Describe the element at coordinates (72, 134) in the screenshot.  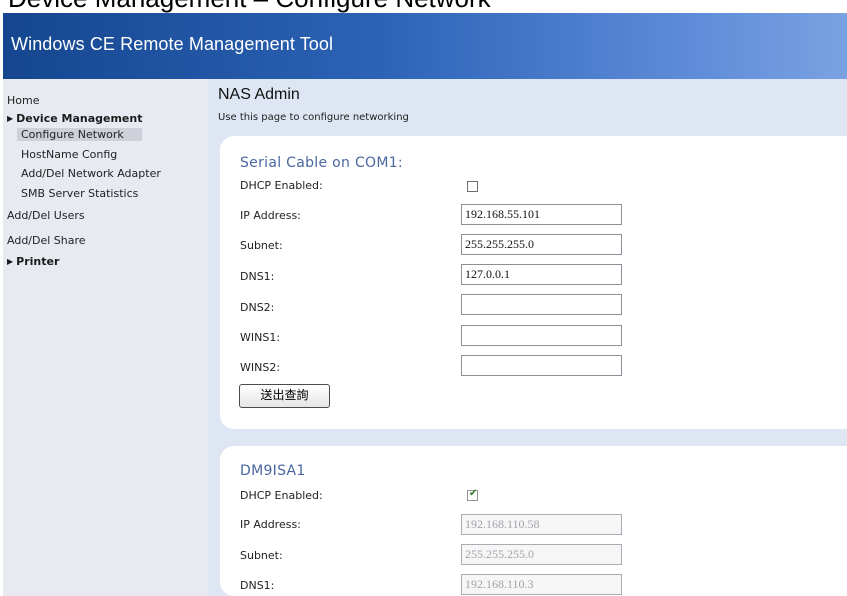
I see `nav-configure-network-label: Configure Network` at that location.